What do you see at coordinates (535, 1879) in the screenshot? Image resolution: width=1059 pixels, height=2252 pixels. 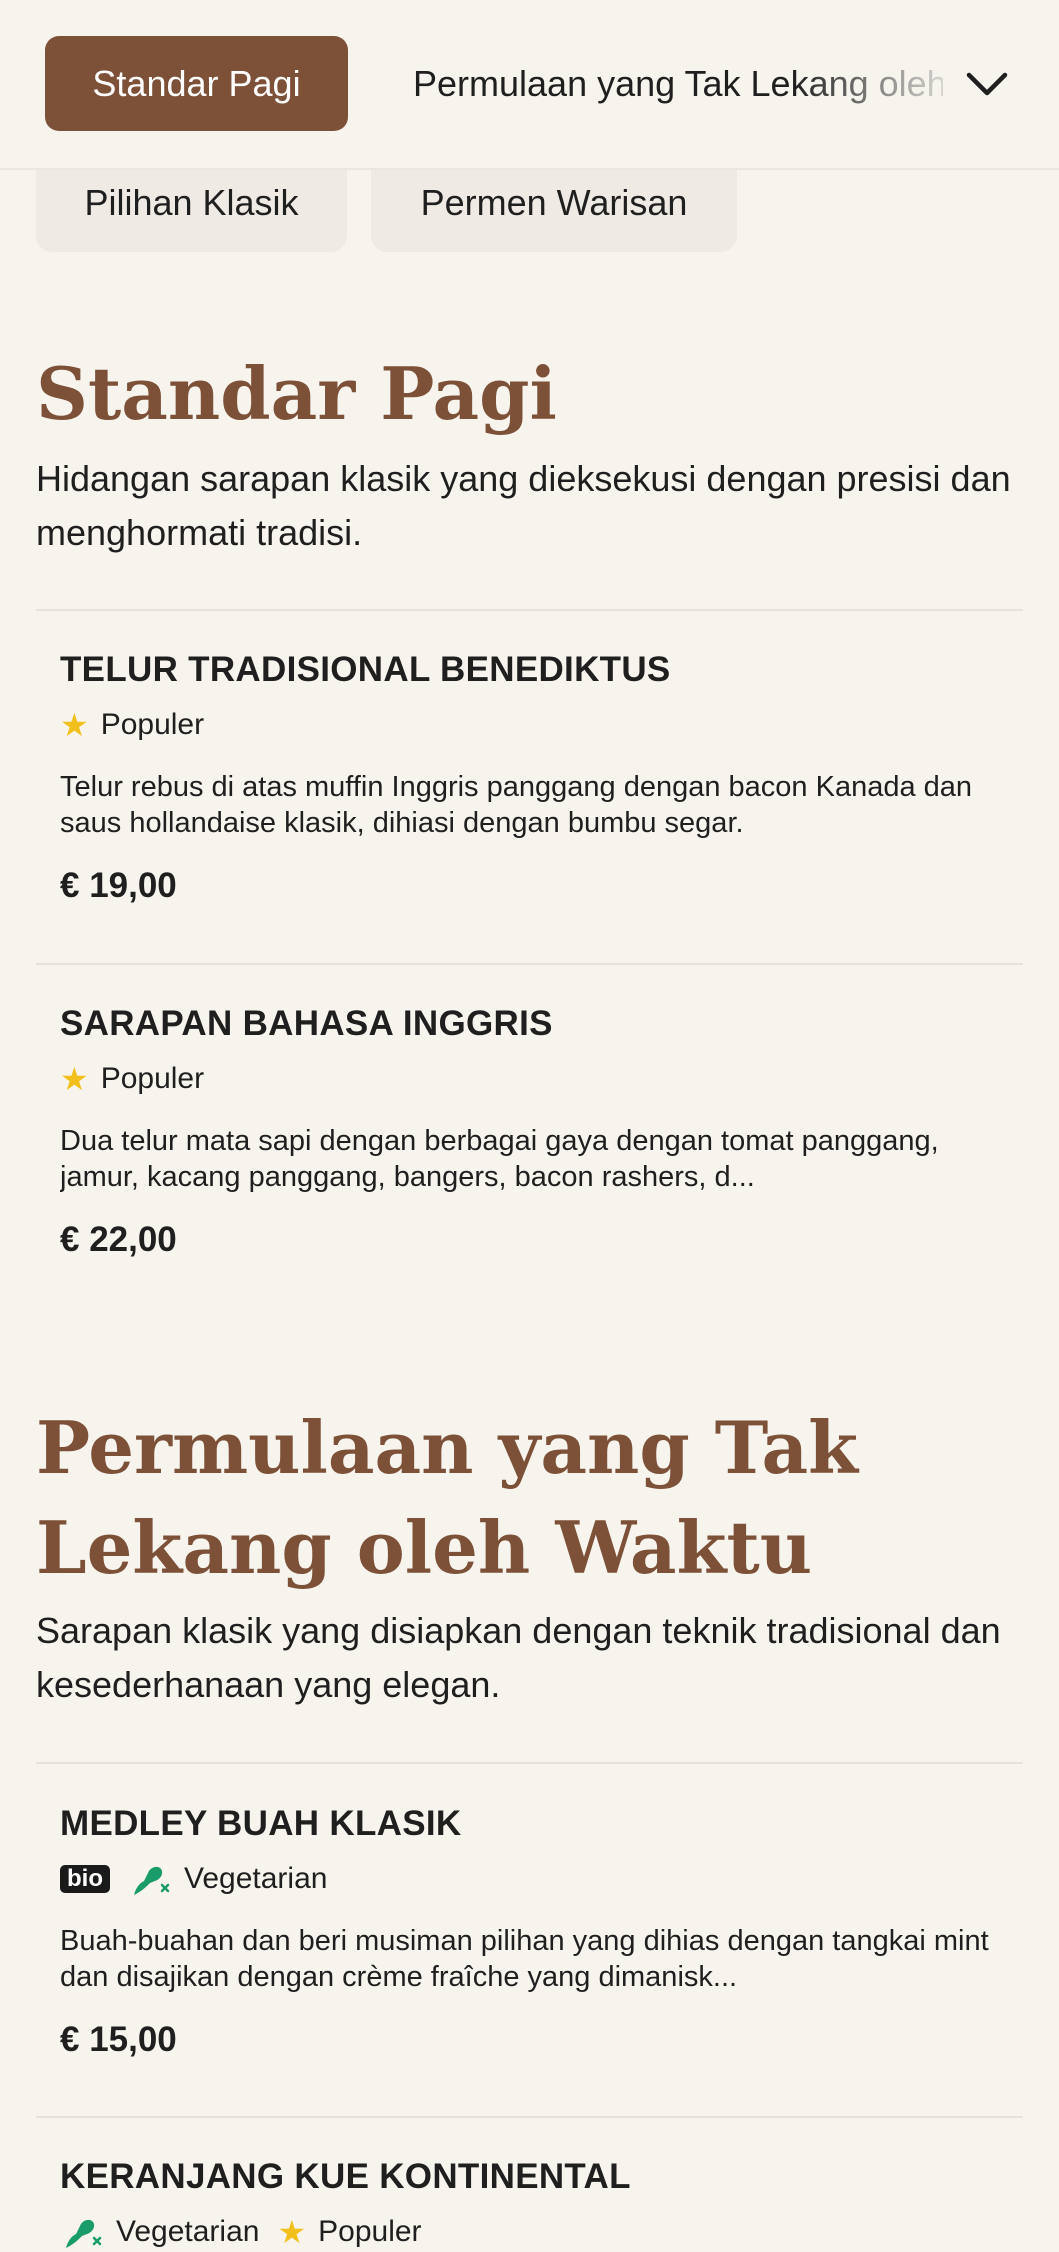 I see `item-tags: bio Vegetarian` at bounding box center [535, 1879].